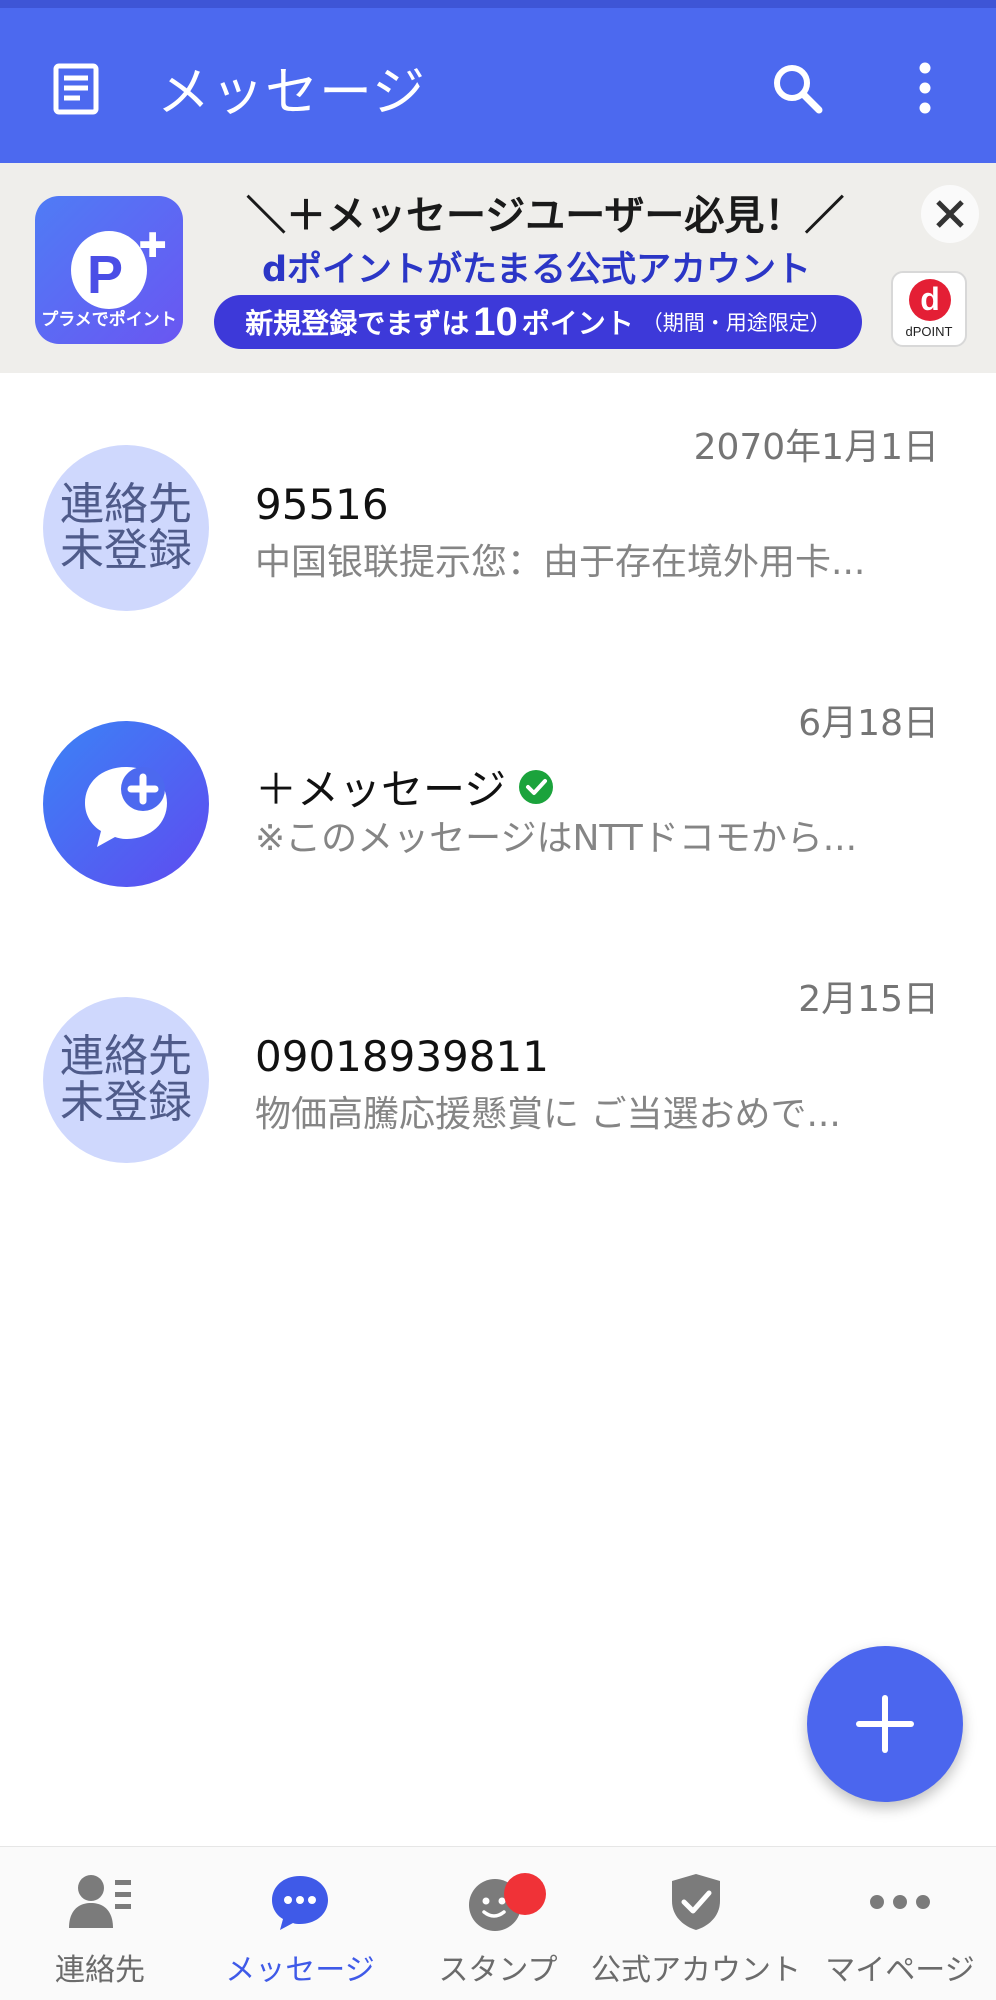 Image resolution: width=996 pixels, height=2000 pixels. What do you see at coordinates (536, 786) in the screenshot?
I see `verified-icon` at bounding box center [536, 786].